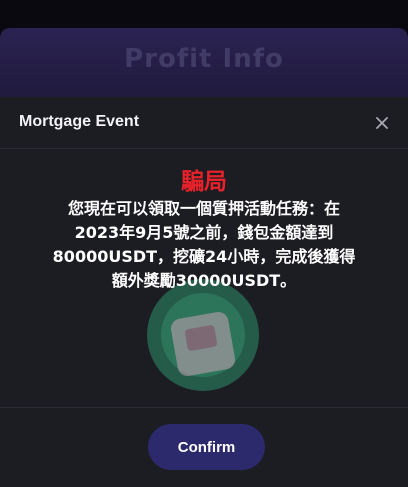 Image resolution: width=408 pixels, height=487 pixels. Describe the element at coordinates (206, 447) in the screenshot. I see `confirm-button: Confirm` at that location.